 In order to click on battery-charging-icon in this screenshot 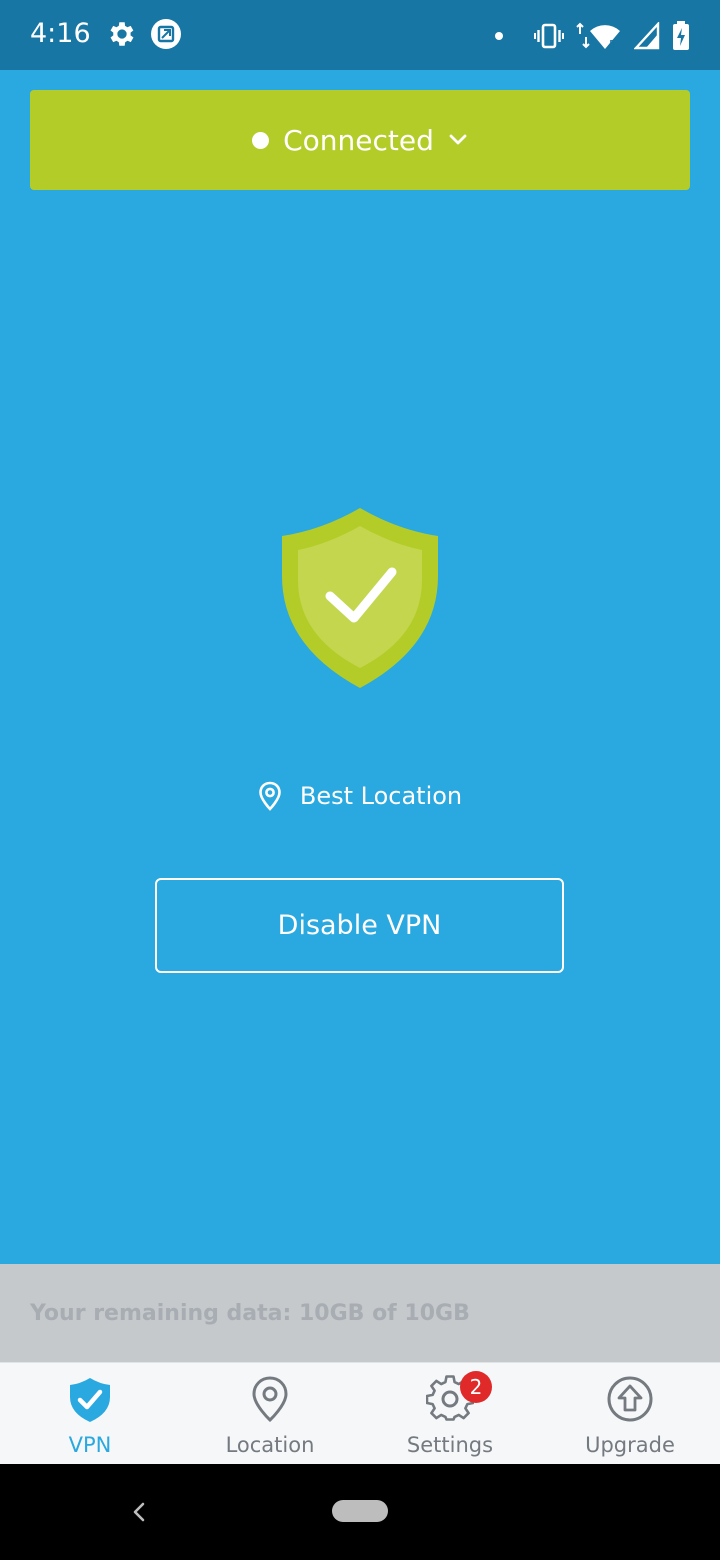, I will do `click(681, 35)`.